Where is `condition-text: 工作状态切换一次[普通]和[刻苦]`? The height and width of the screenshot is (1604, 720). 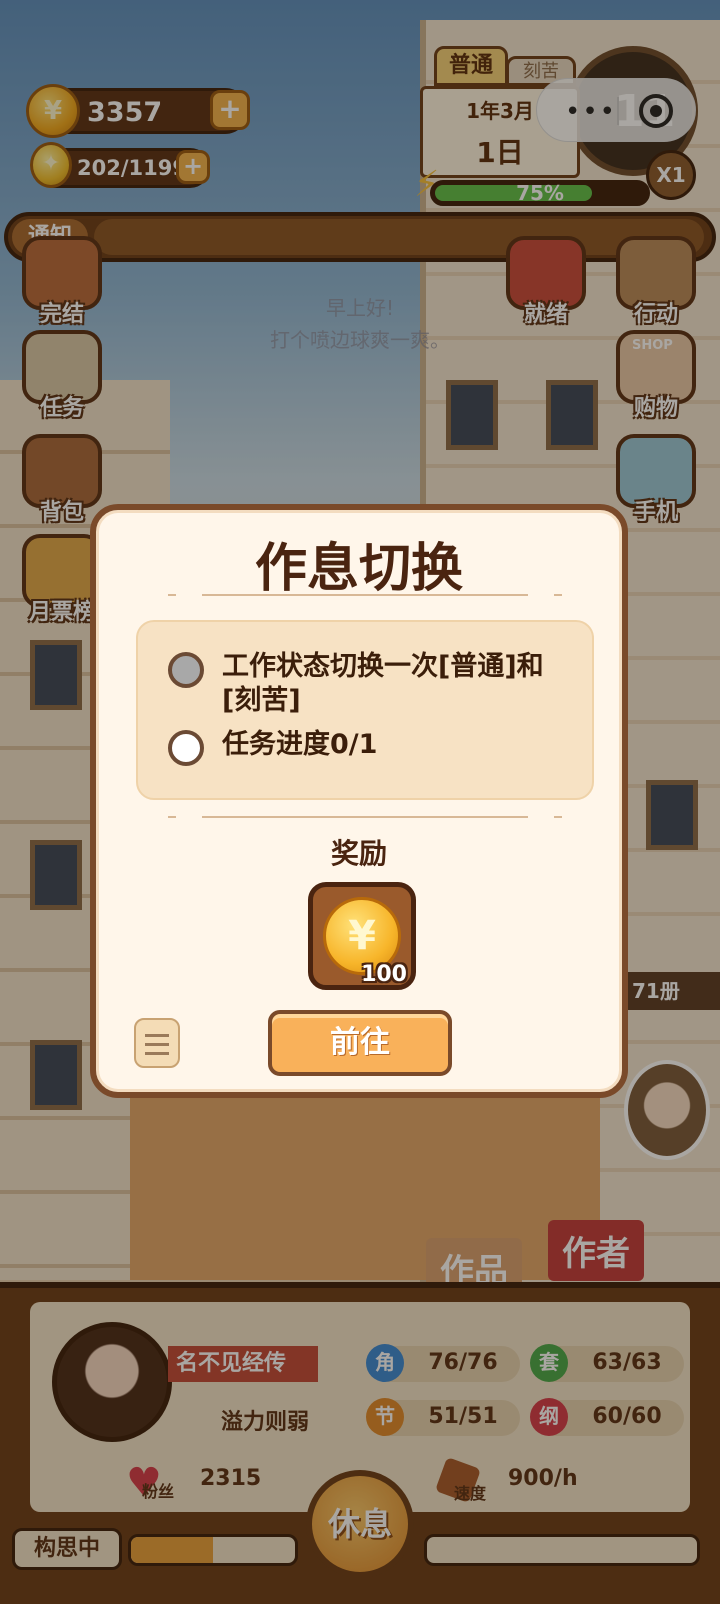
condition-text: 工作状态切换一次[普通]和[刻苦] is located at coordinates (383, 683).